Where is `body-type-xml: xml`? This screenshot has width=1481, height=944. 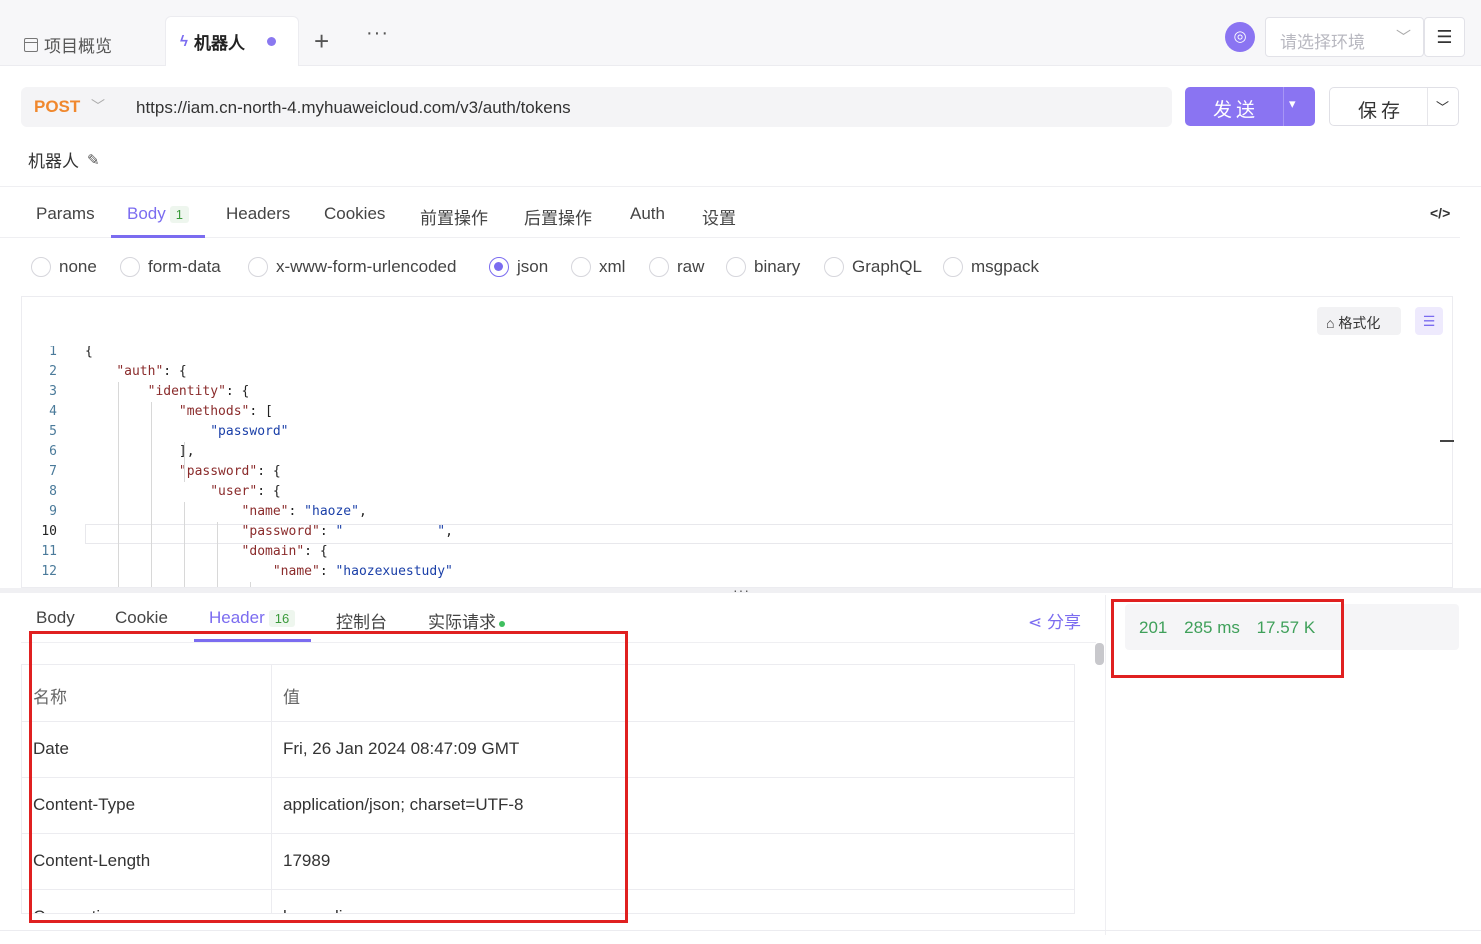 body-type-xml: xml is located at coordinates (598, 267).